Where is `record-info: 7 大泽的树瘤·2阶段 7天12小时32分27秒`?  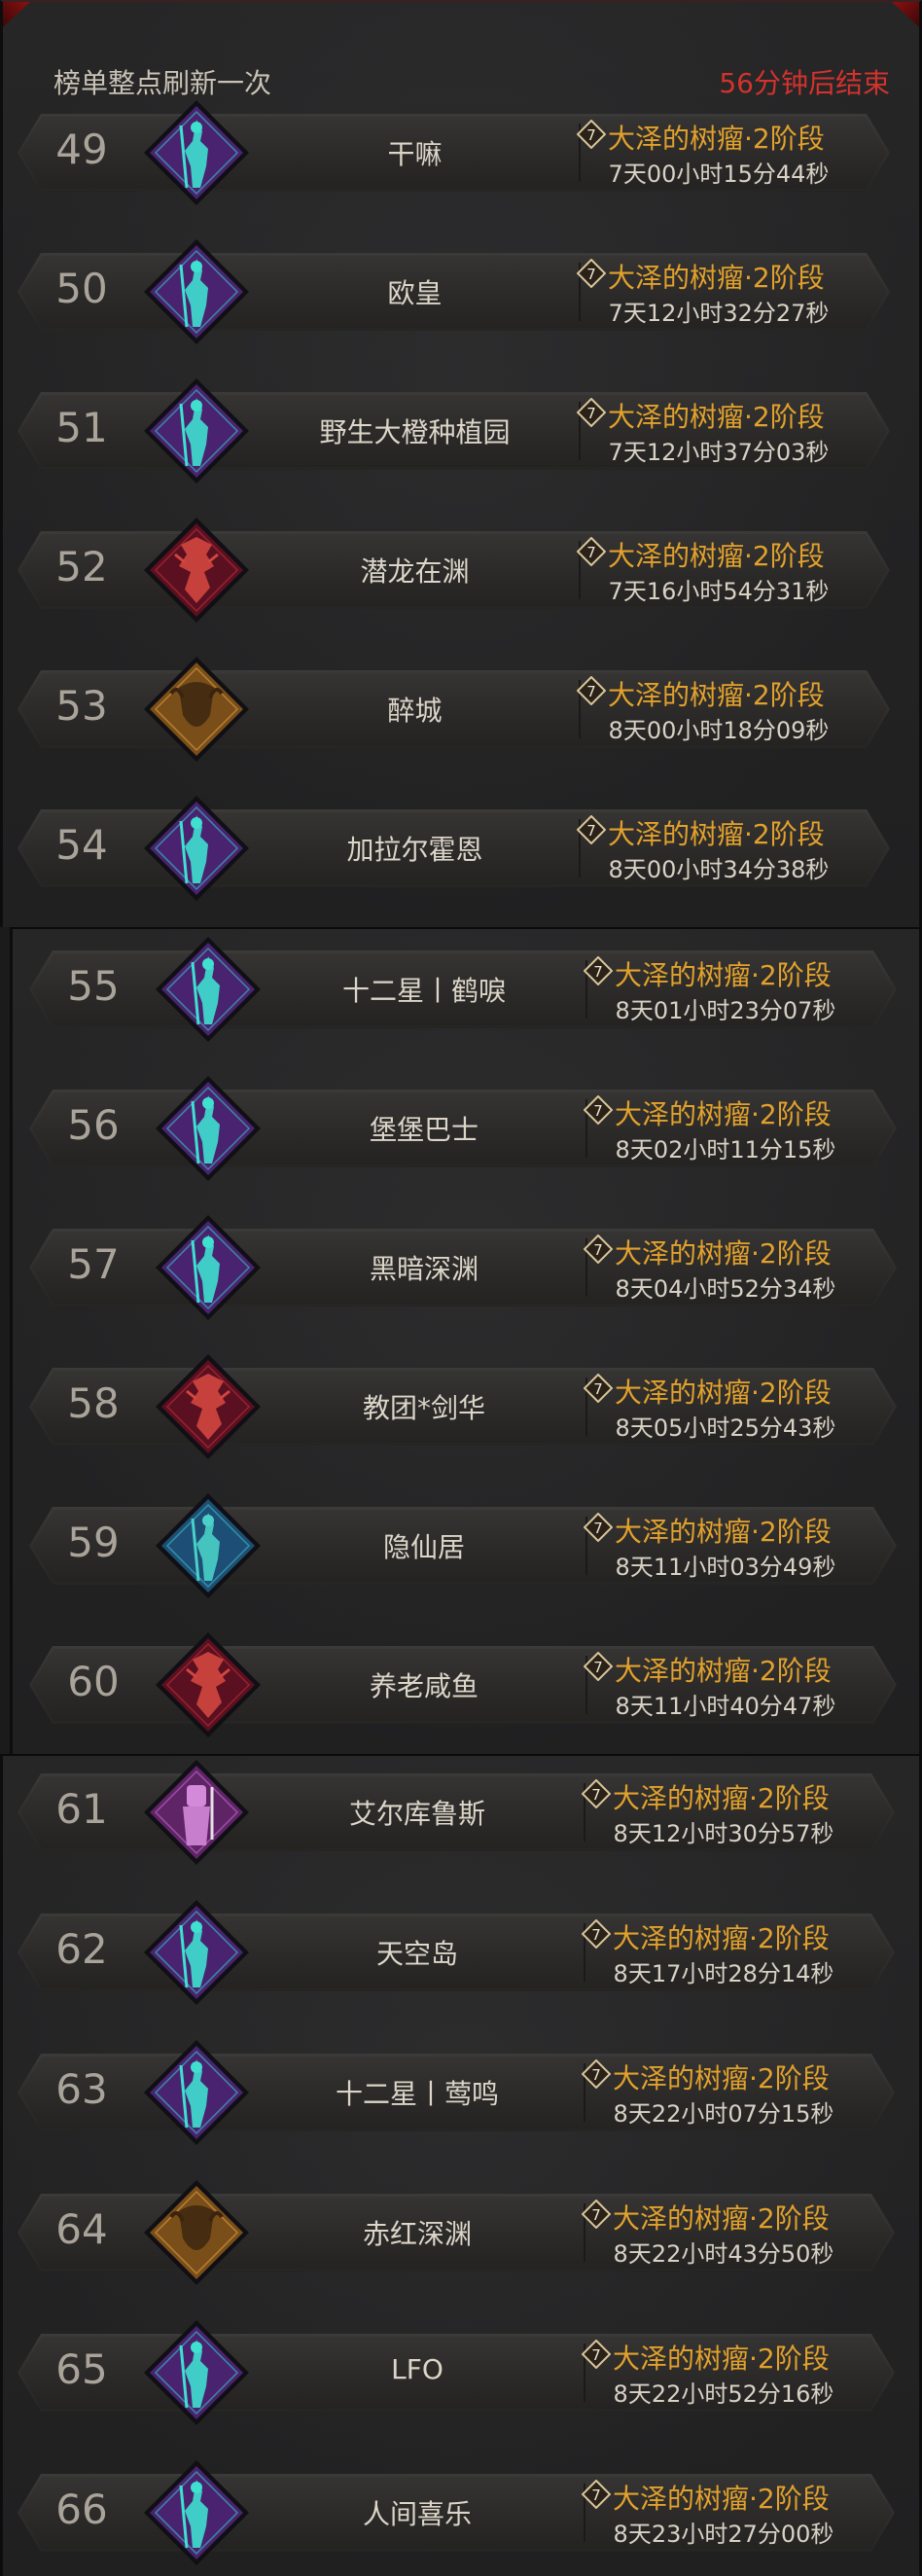
record-info: 7 大泽的树瘤·2阶段 7天12小时32分27秒 is located at coordinates (710, 292).